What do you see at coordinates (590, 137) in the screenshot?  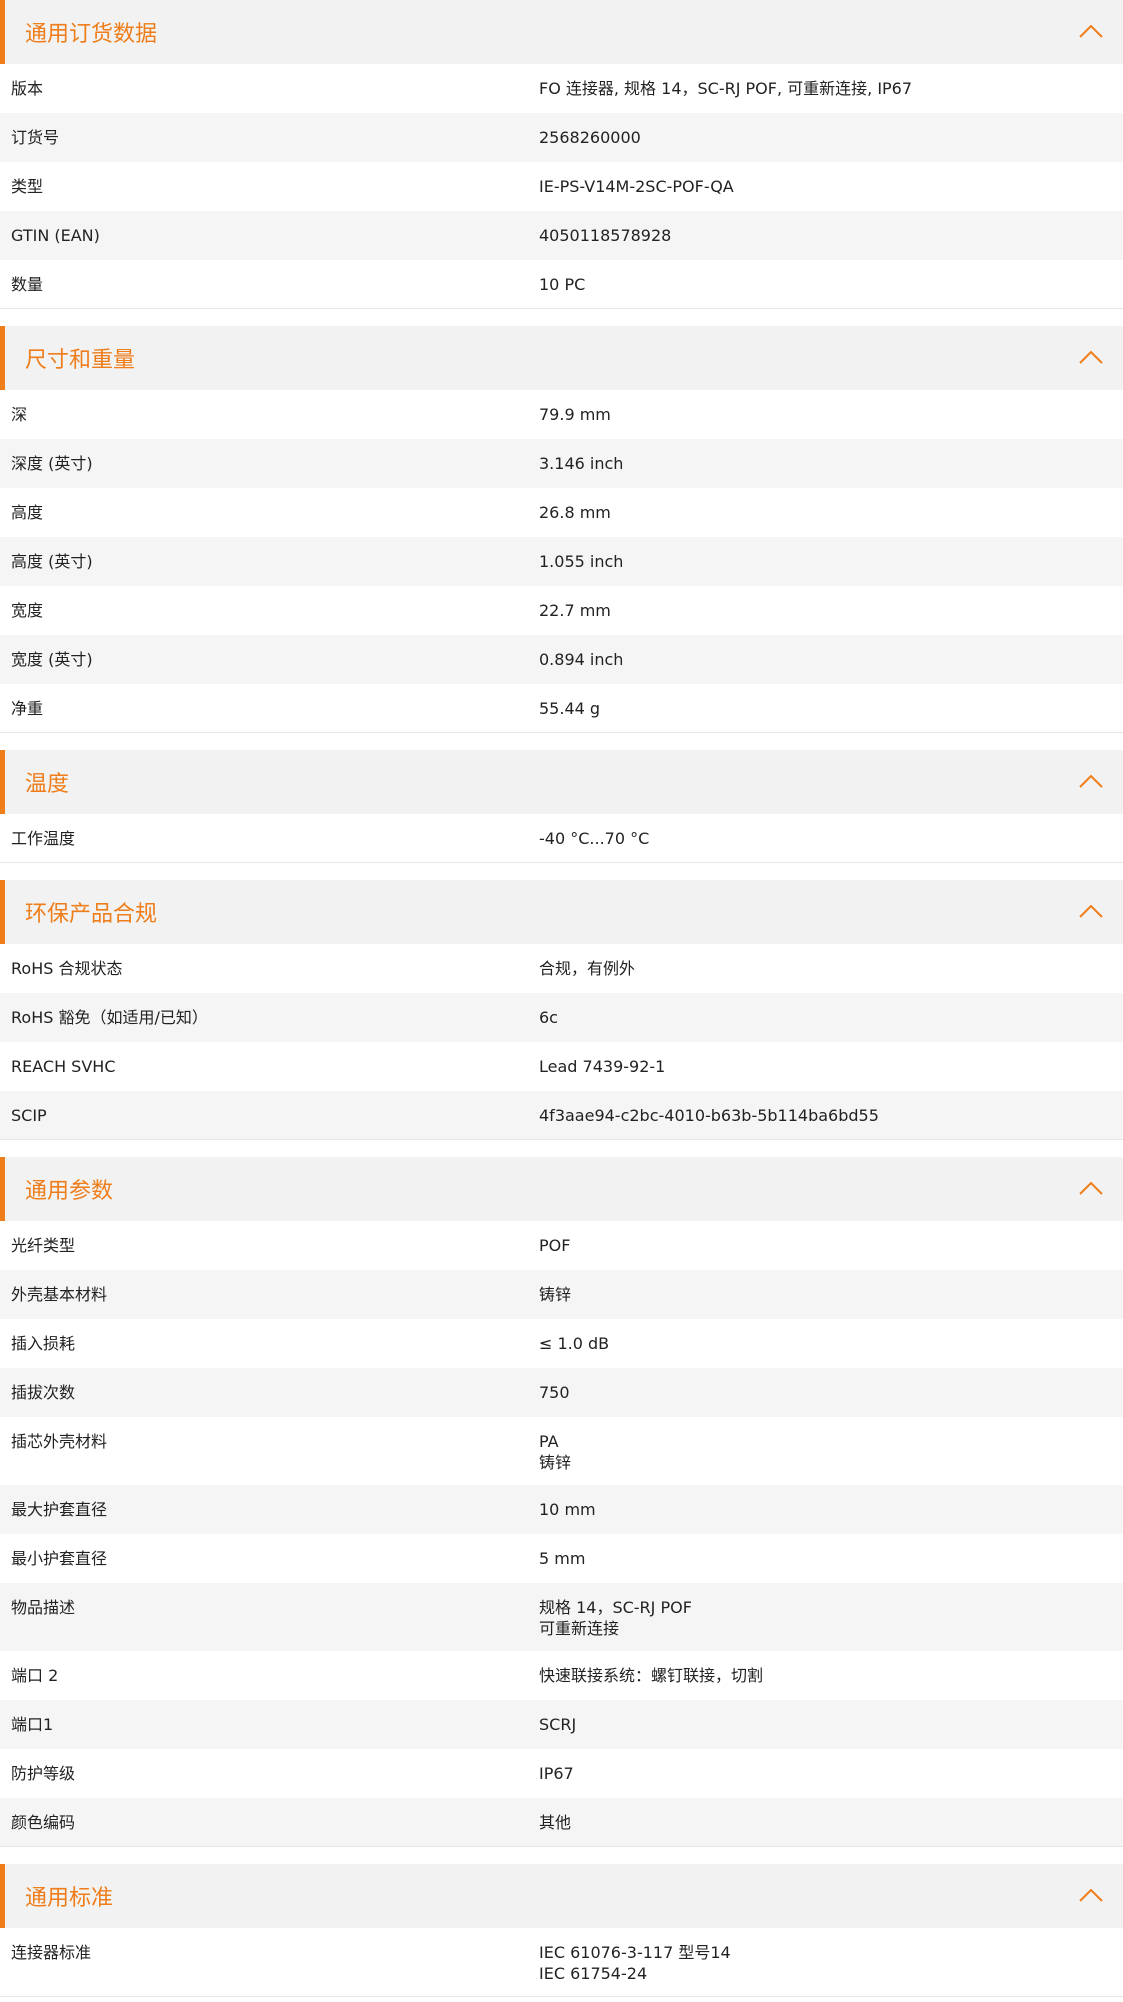 I see `spec-value-line: 2568260000` at bounding box center [590, 137].